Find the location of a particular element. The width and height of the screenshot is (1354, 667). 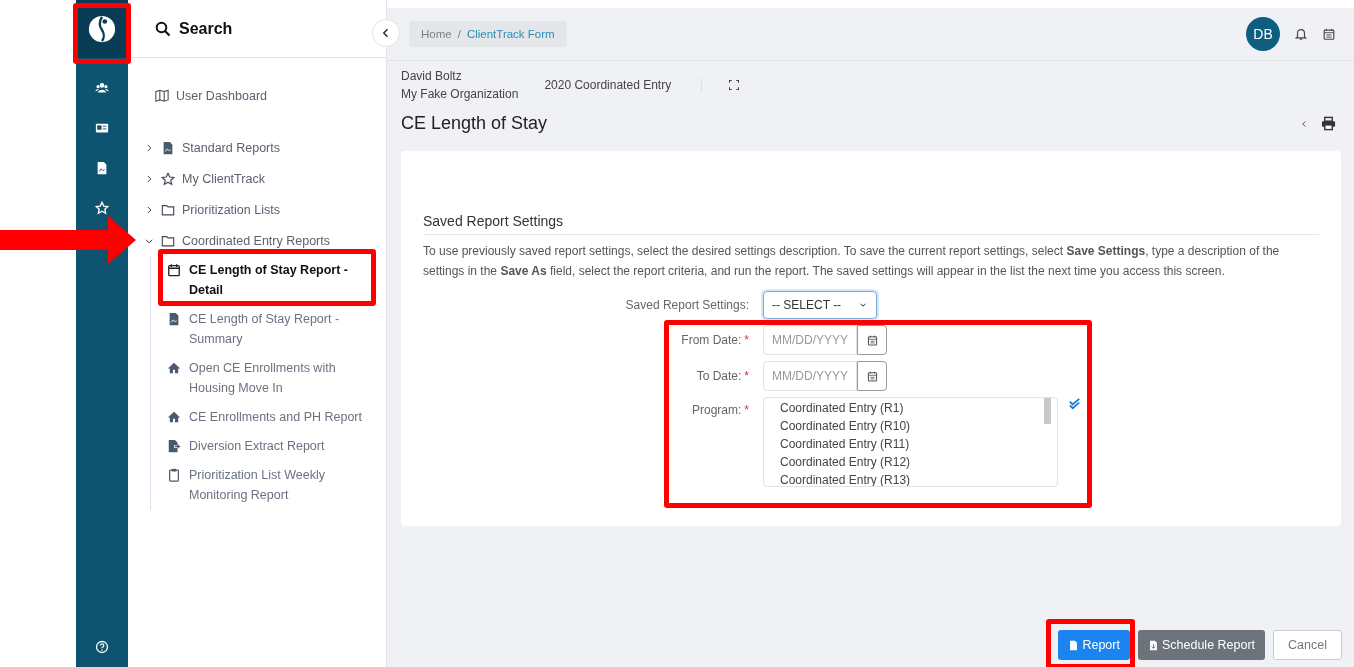

list-option: Coordinated Entry (R11) is located at coordinates (910, 444).